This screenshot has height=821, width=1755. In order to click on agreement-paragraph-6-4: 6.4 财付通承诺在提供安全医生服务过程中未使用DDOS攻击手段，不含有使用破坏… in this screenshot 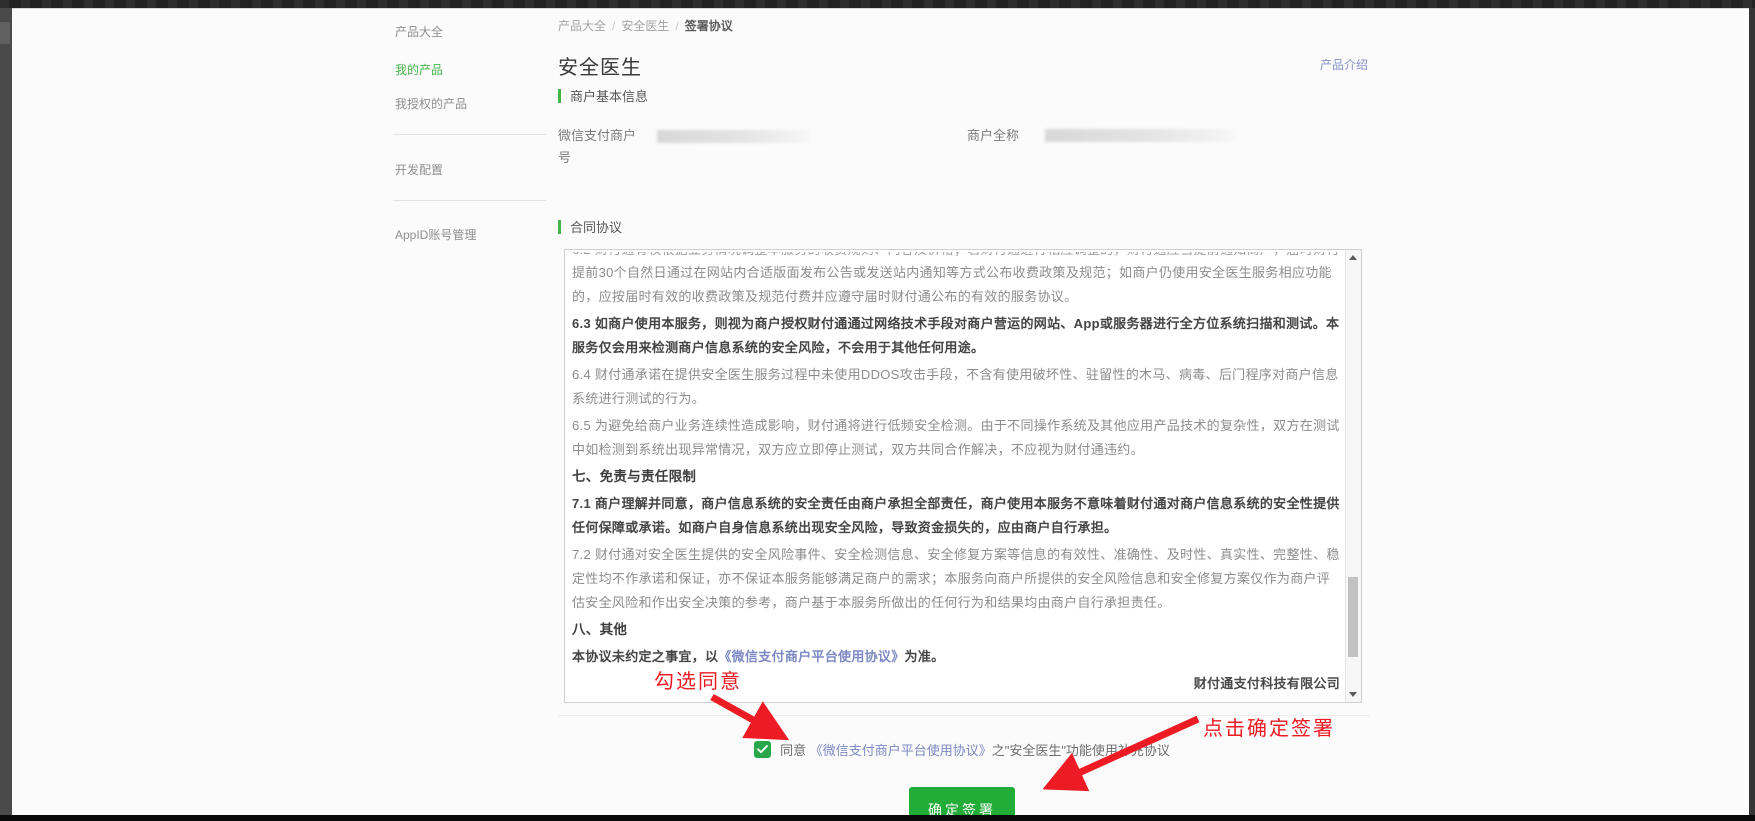, I will do `click(955, 386)`.